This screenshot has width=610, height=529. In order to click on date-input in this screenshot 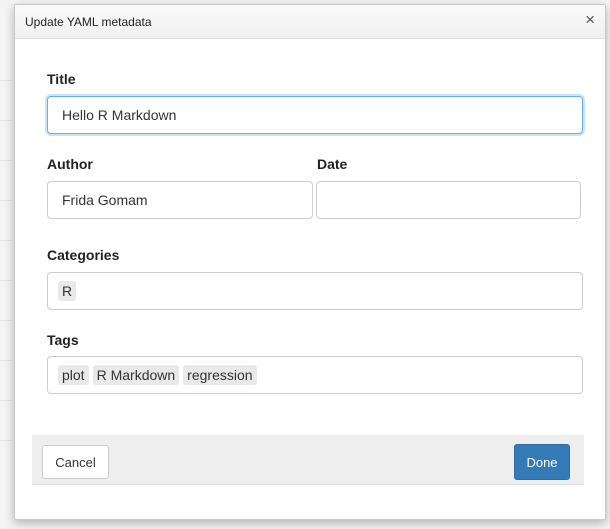, I will do `click(448, 200)`.